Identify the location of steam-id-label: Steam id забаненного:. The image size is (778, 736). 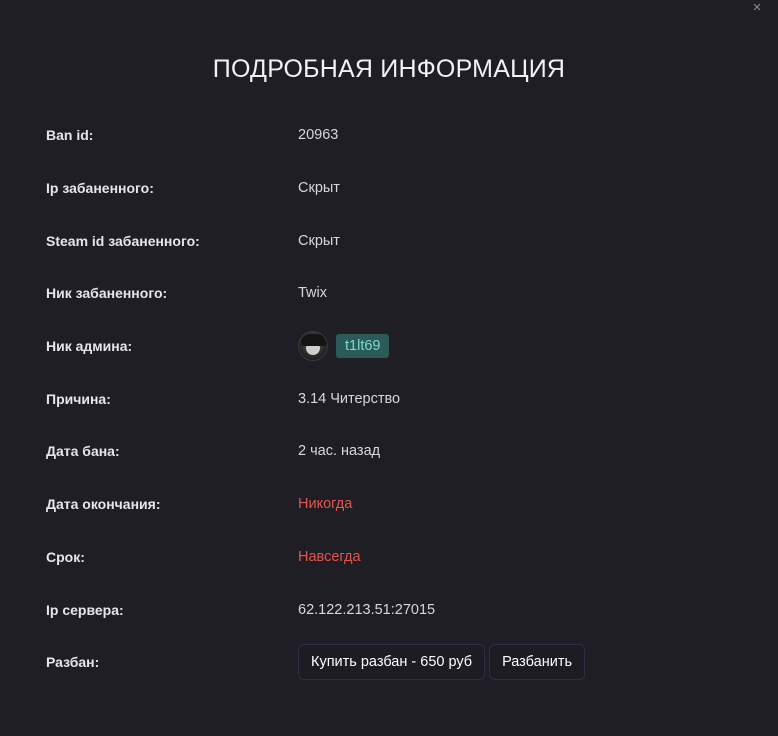
(123, 240).